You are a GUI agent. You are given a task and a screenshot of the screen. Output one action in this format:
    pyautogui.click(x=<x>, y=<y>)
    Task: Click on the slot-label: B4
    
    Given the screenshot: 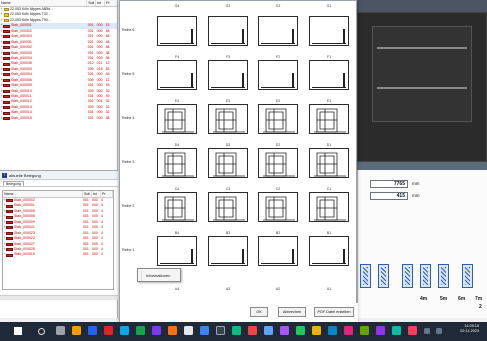 What is the action you would take?
    pyautogui.click(x=177, y=233)
    